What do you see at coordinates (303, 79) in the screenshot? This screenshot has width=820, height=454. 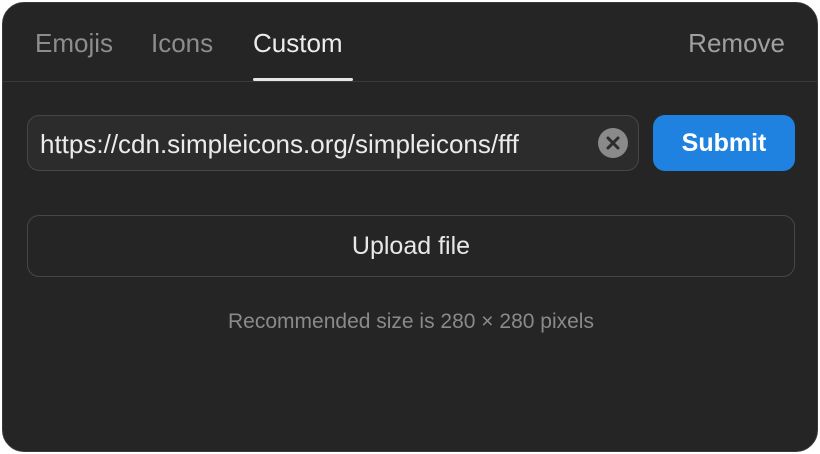 I see `active-tab-indicator` at bounding box center [303, 79].